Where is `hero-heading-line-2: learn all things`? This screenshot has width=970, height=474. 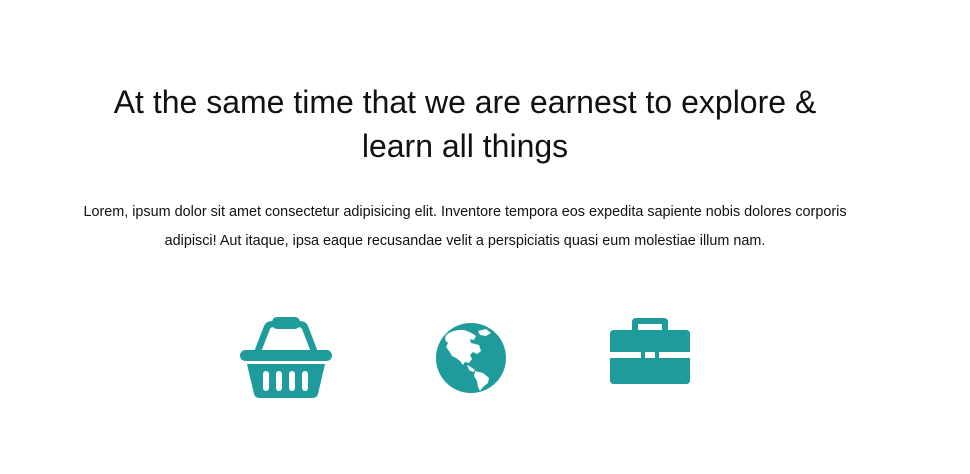 hero-heading-line-2: learn all things is located at coordinates (465, 146).